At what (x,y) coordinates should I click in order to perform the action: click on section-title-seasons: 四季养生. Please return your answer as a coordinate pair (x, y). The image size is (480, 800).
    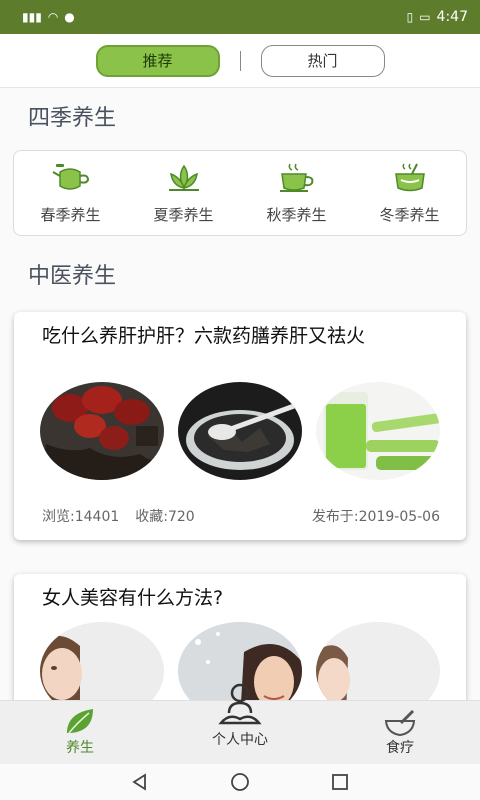
    Looking at the image, I should click on (72, 118).